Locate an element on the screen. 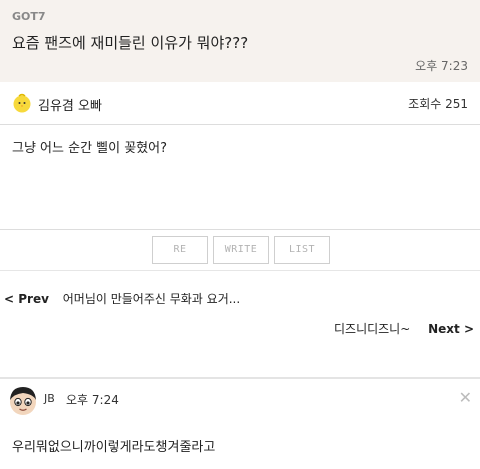  avatar-icon is located at coordinates (23, 400).